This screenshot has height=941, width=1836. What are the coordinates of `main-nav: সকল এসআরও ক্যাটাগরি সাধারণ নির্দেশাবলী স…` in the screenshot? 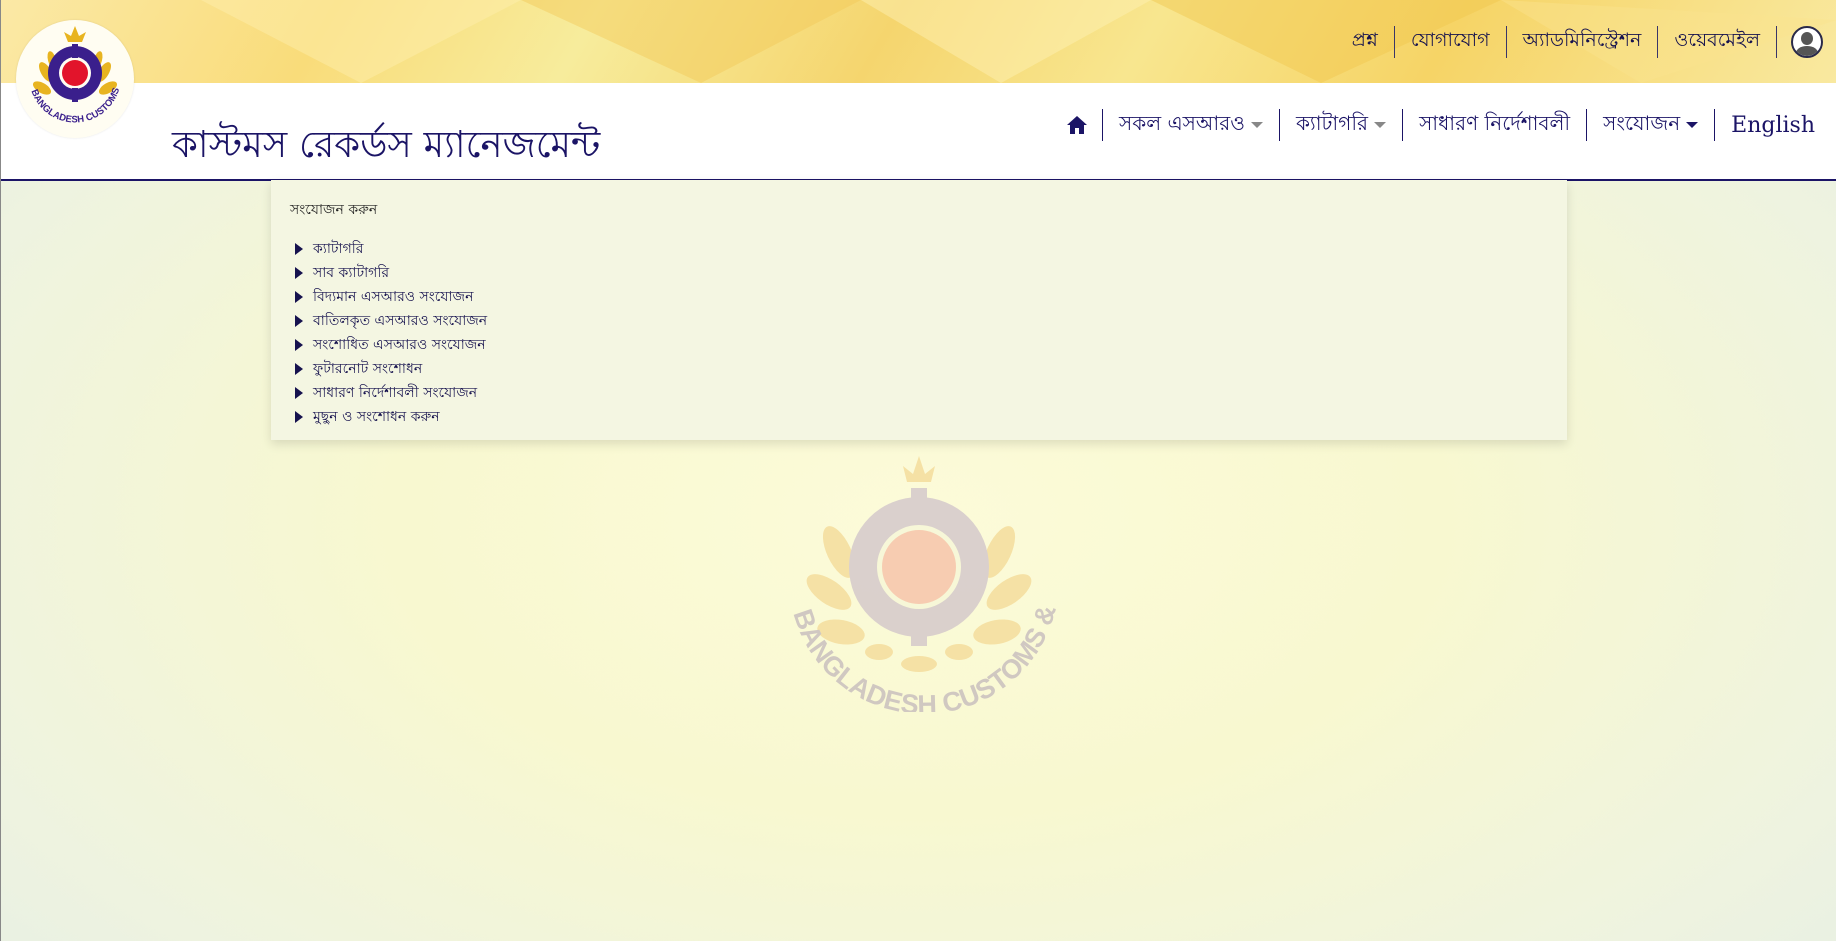 It's located at (1443, 125).